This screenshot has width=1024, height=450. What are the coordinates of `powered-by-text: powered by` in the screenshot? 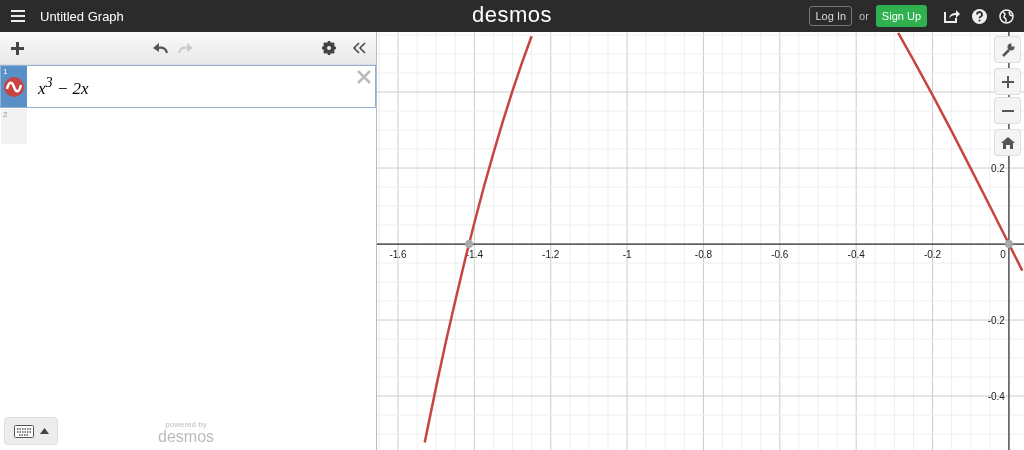 It's located at (186, 425).